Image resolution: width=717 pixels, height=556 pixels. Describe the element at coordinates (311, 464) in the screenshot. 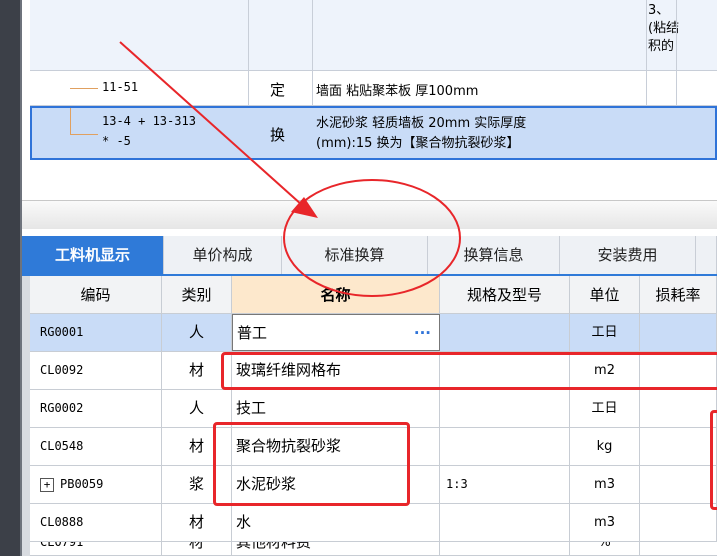

I see `annotation-box-mortar` at that location.